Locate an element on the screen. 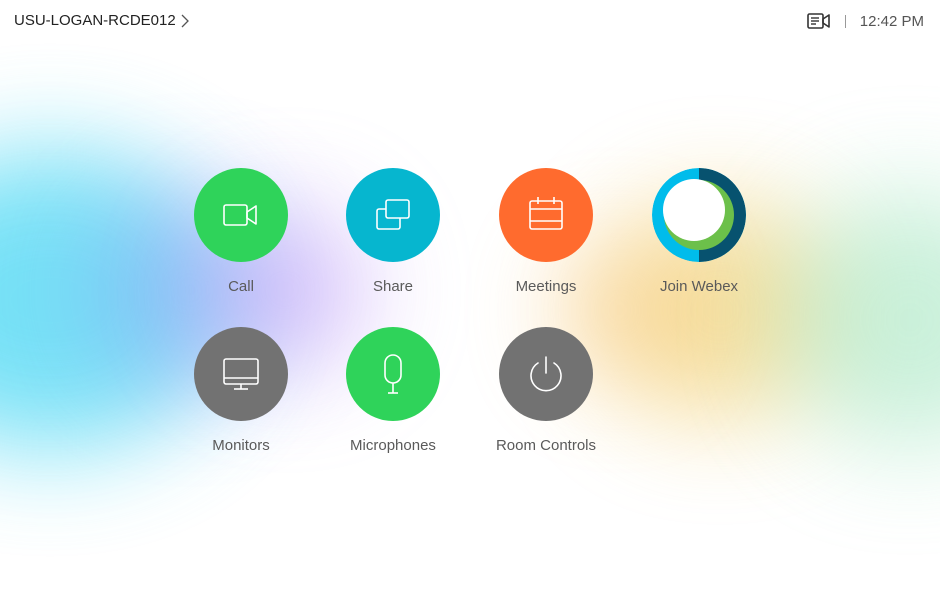 This screenshot has width=940, height=593. monitors-label: Monitors is located at coordinates (241, 445).